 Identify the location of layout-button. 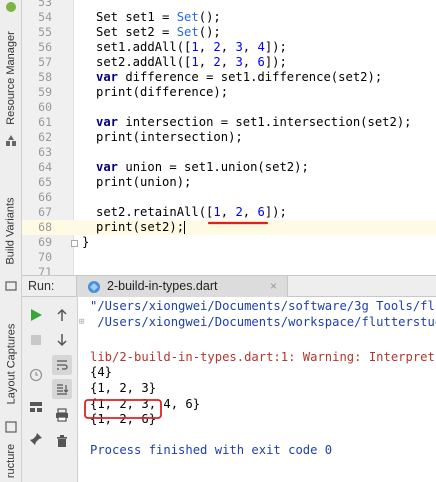
(36, 407).